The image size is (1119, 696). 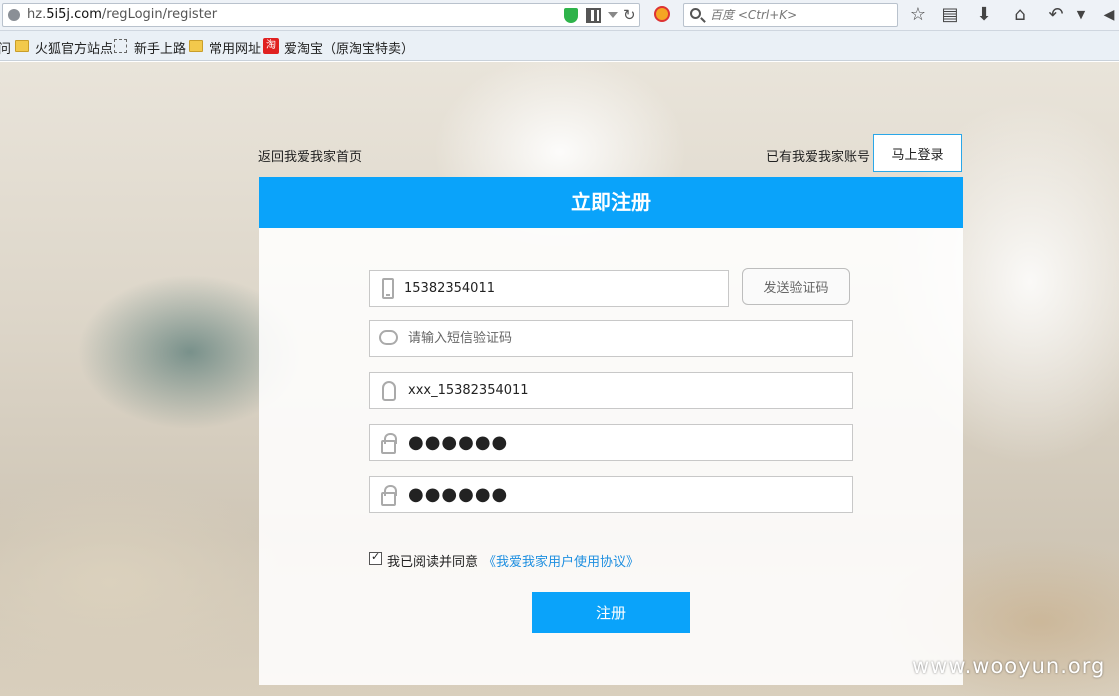 I want to click on url-dropdown-icon, so click(x=613, y=15).